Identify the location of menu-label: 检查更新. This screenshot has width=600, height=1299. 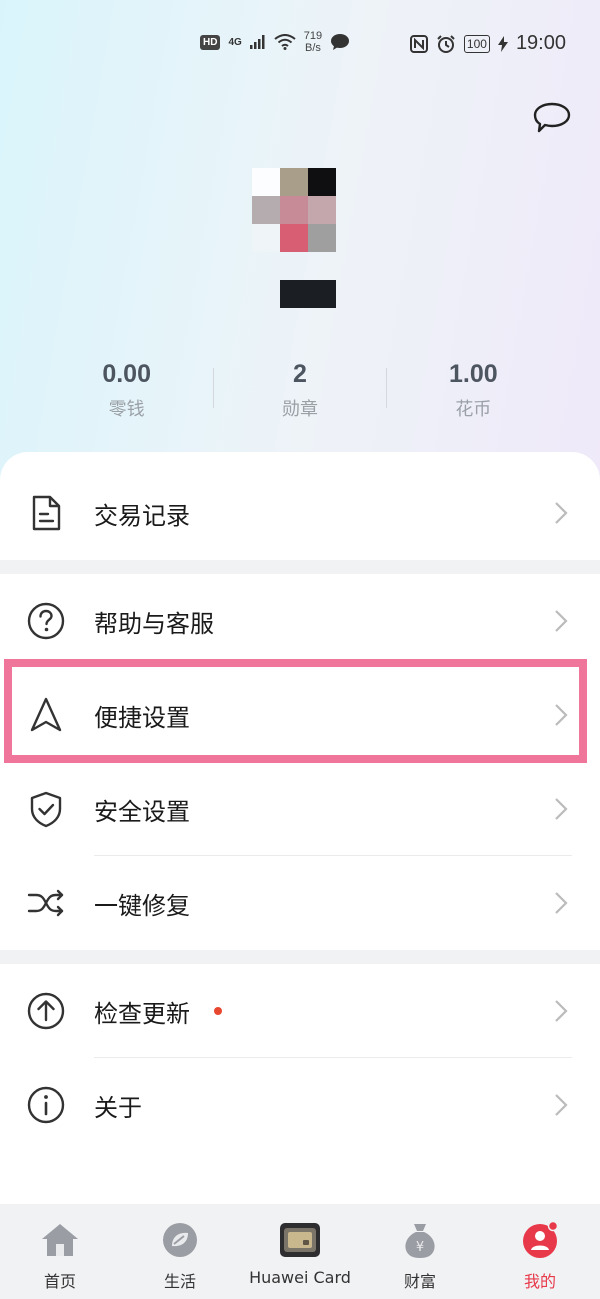
(142, 1013).